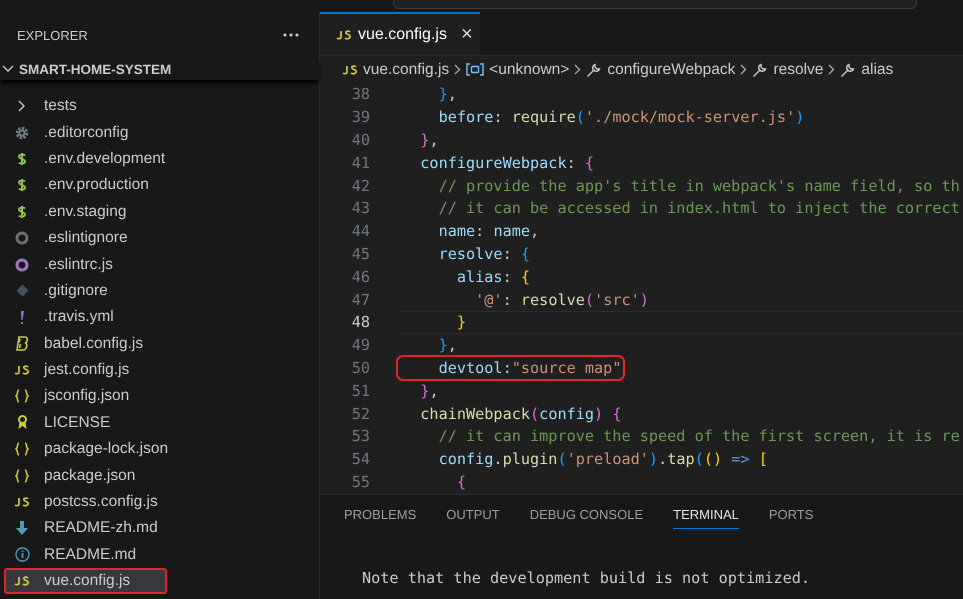 The width and height of the screenshot is (963, 599). What do you see at coordinates (159, 502) in the screenshot?
I see `file-item: postcss.config.js` at bounding box center [159, 502].